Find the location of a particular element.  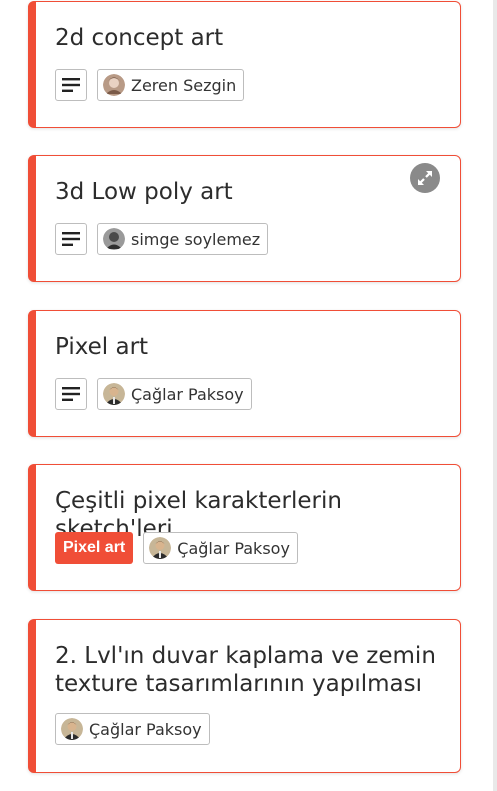

card-title: 2d concept art is located at coordinates (139, 38).